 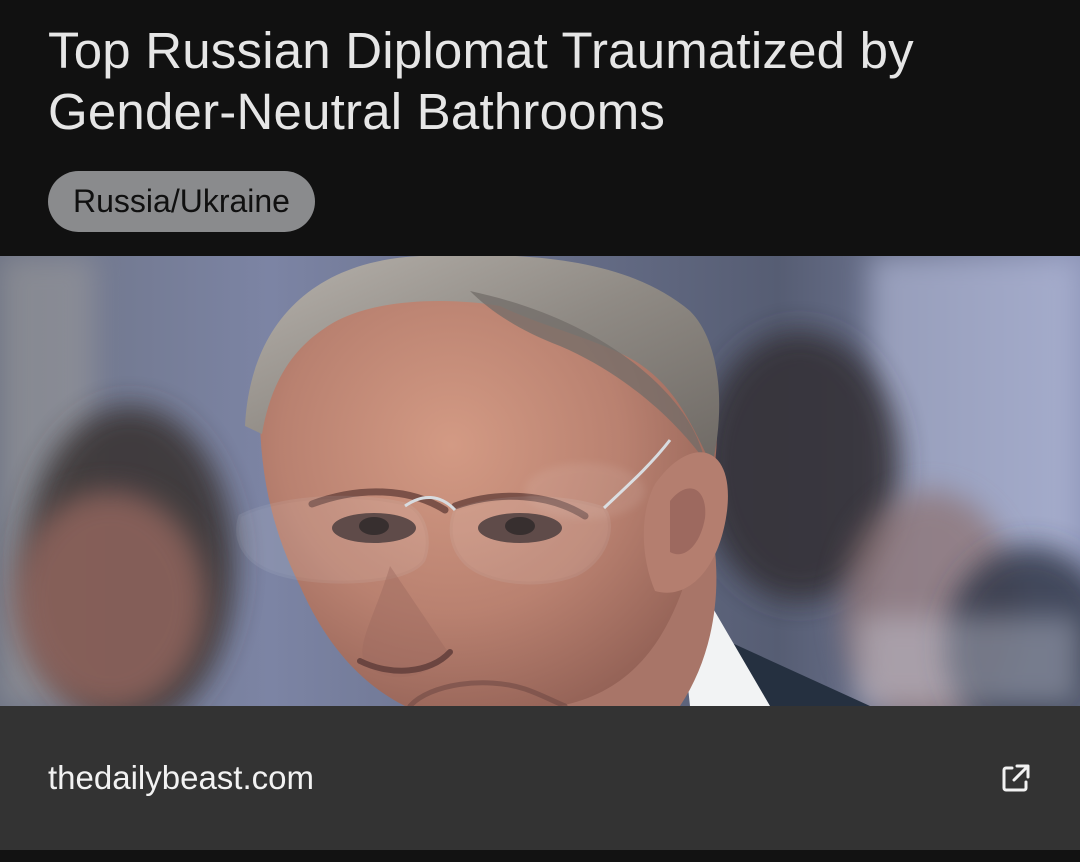 What do you see at coordinates (1015, 779) in the screenshot?
I see `external-link-icon` at bounding box center [1015, 779].